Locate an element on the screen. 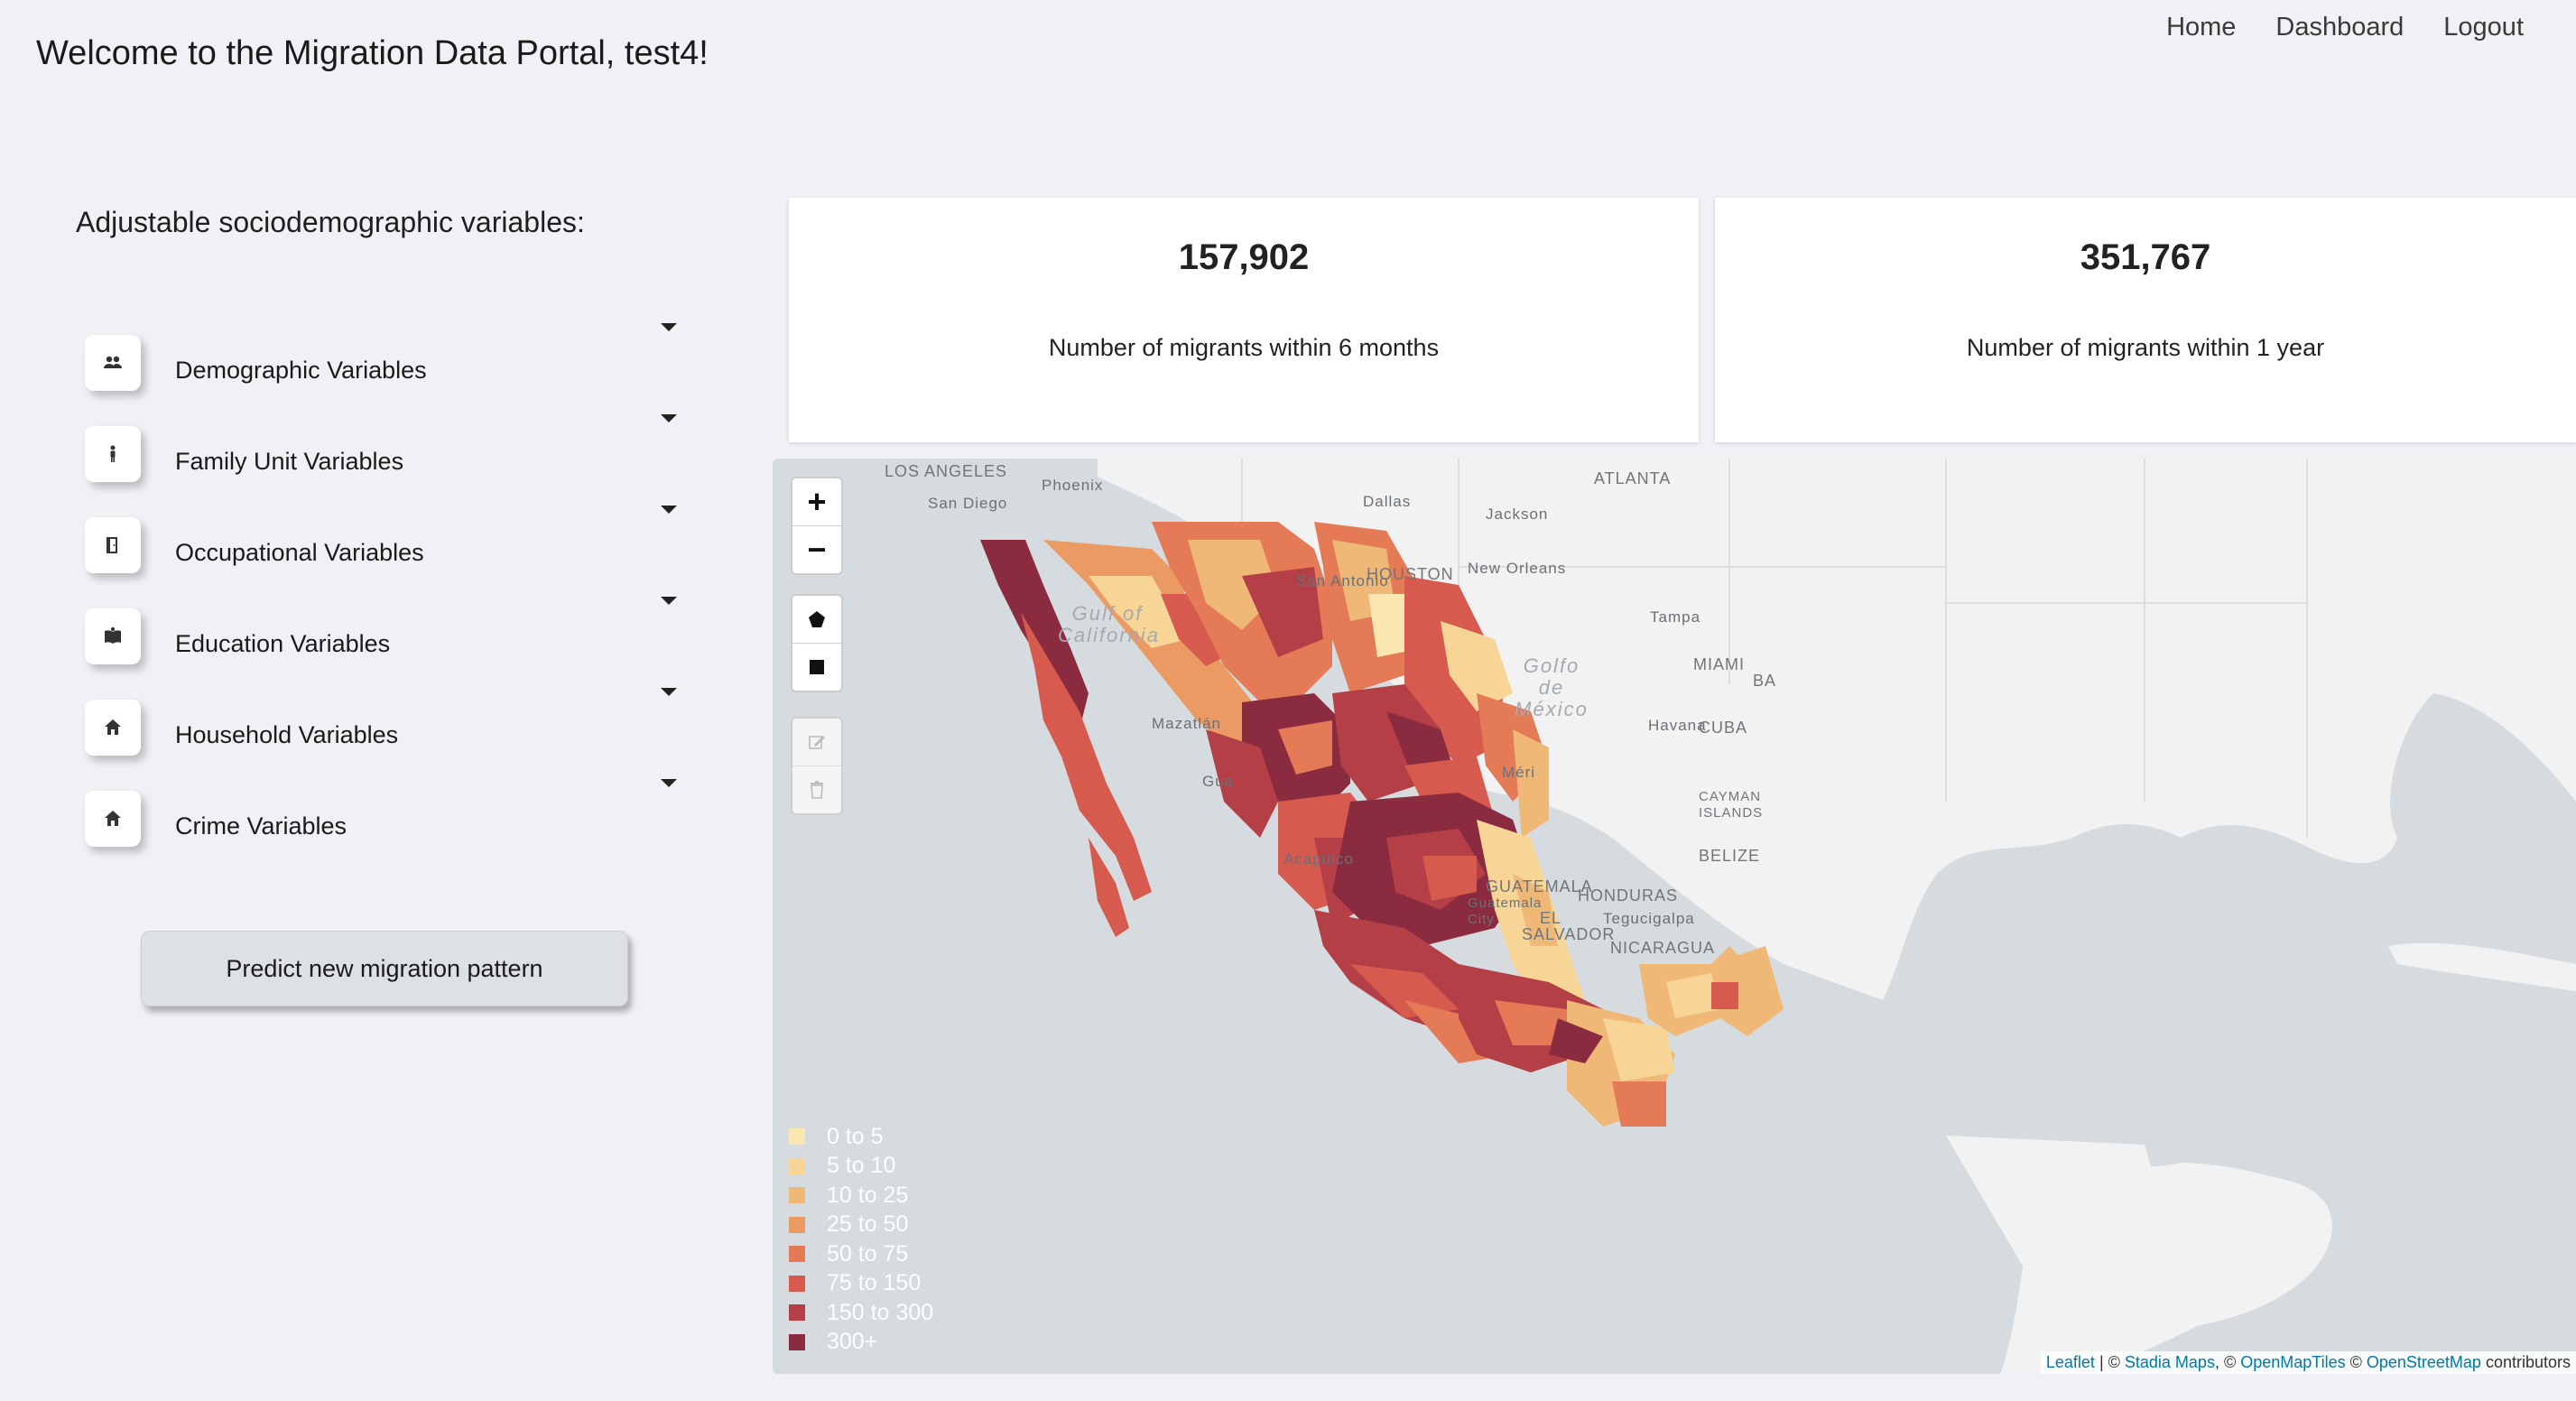 This screenshot has width=2576, height=1401. predict-migration-button: Predict new migration pattern is located at coordinates (384, 969).